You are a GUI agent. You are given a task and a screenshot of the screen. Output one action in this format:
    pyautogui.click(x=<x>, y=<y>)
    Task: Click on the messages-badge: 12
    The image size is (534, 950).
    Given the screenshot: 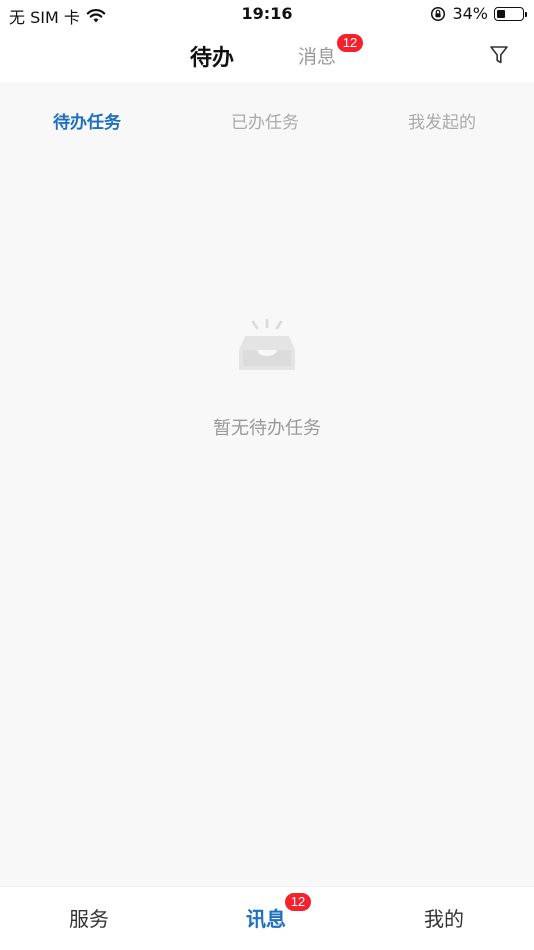 What is the action you would take?
    pyautogui.click(x=350, y=43)
    